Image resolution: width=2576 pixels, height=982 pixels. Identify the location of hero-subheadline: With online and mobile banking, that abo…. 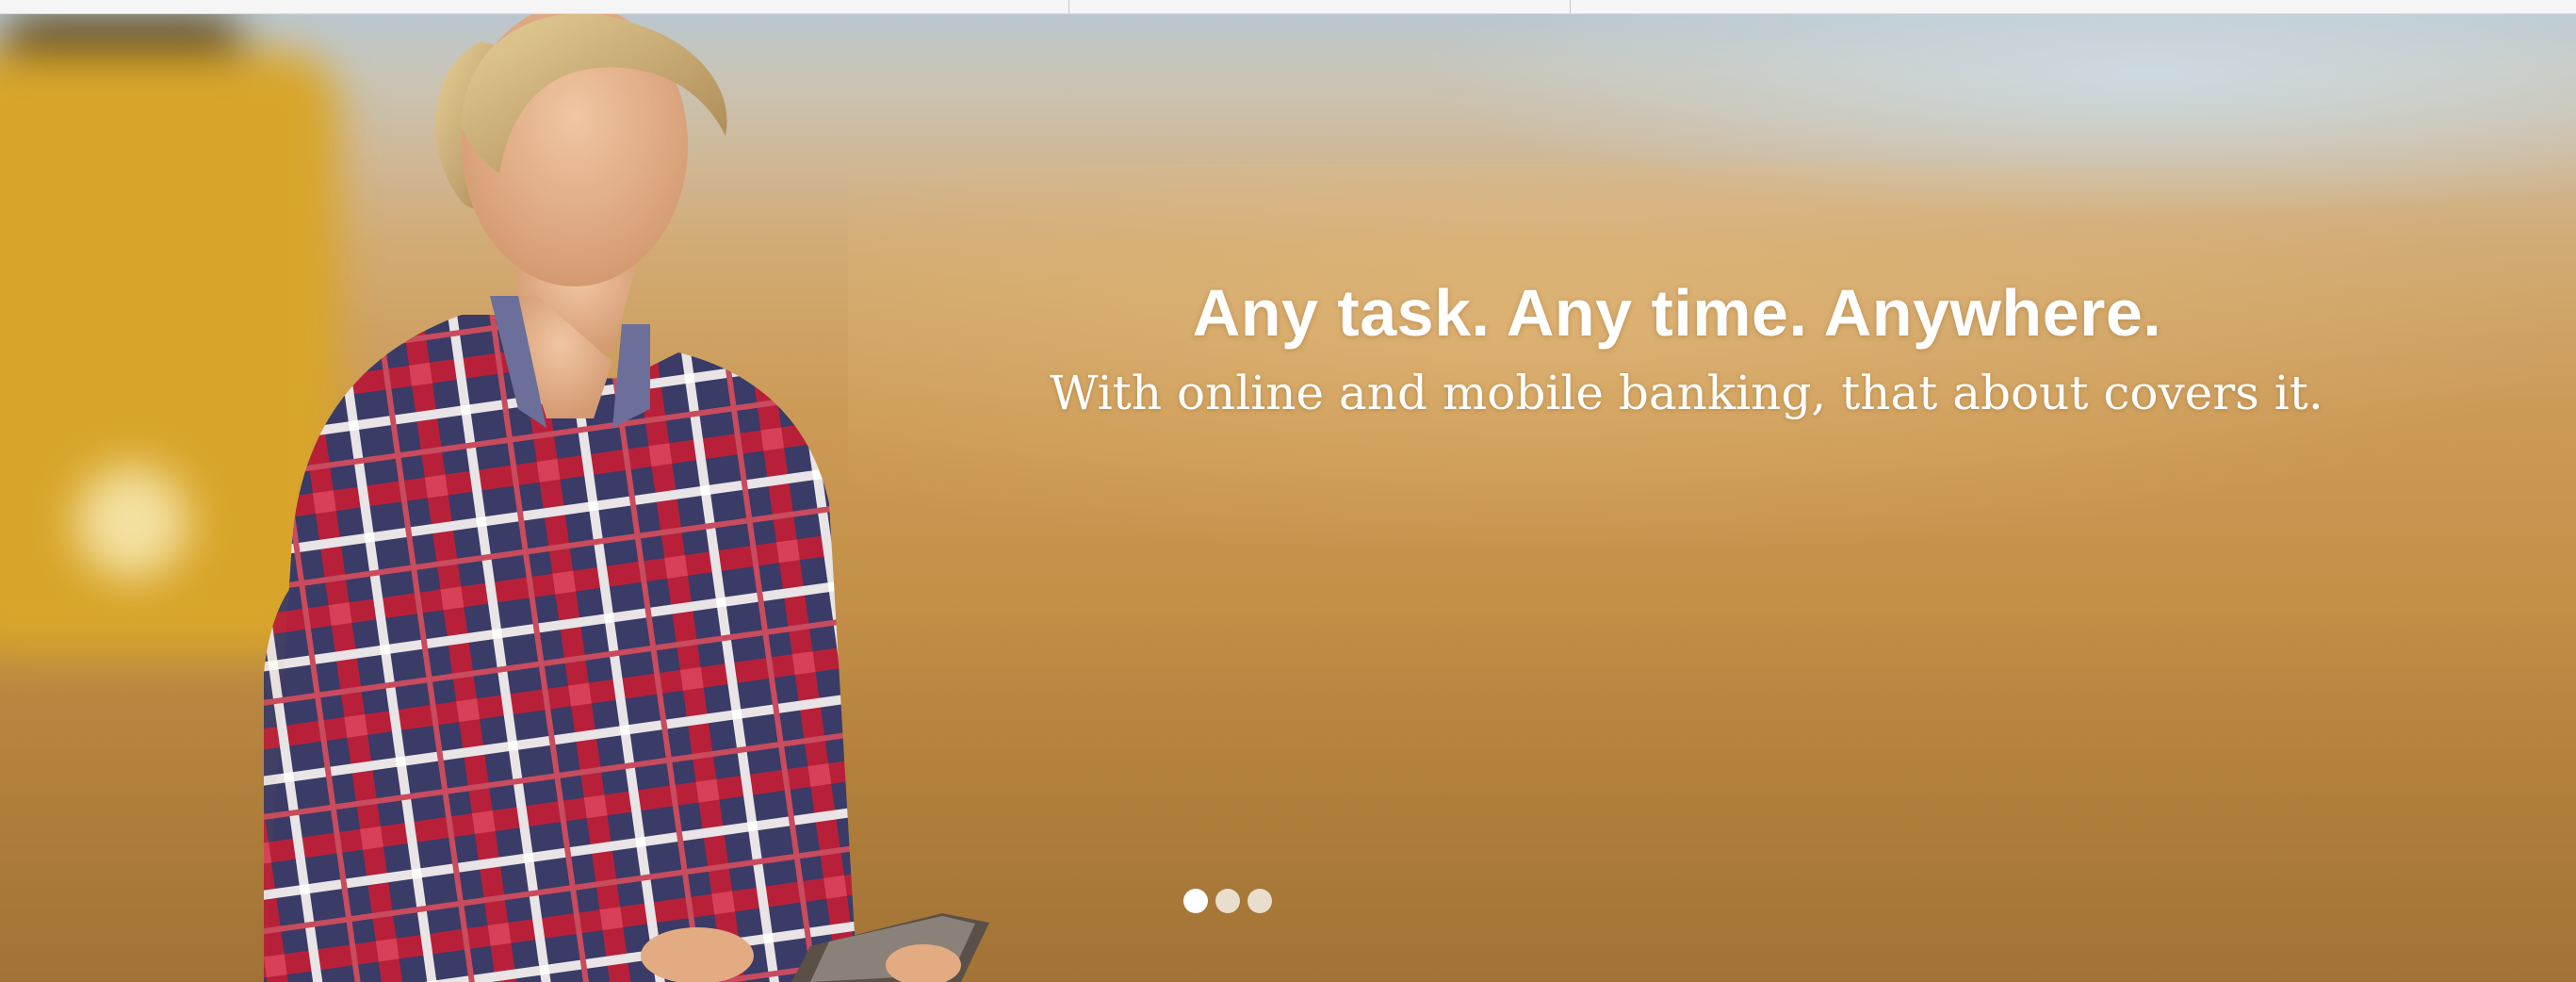
(1686, 393).